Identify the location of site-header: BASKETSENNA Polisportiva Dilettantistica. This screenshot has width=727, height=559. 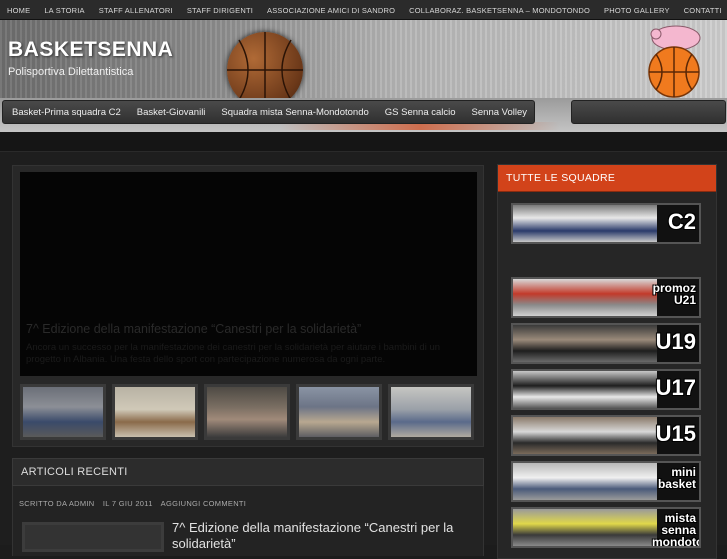
(363, 59).